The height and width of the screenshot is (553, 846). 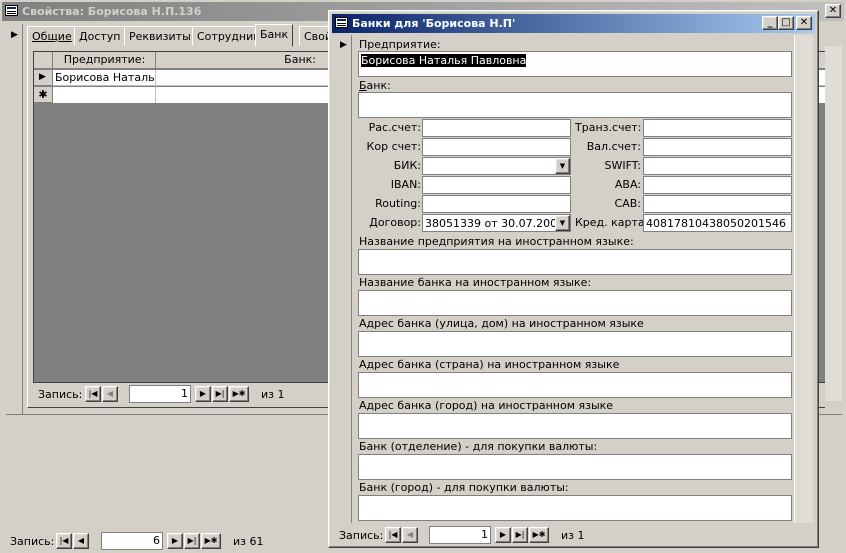 I want to click on iban-field, so click(x=496, y=185).